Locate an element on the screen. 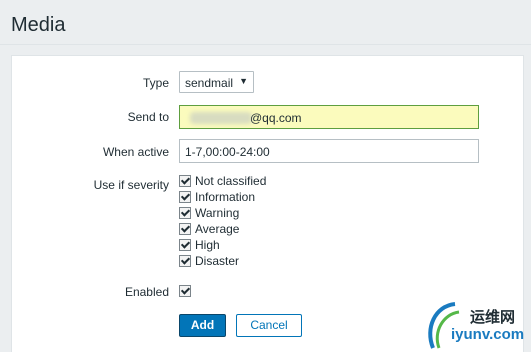 The image size is (531, 352). severity-option-label: Warning is located at coordinates (217, 213).